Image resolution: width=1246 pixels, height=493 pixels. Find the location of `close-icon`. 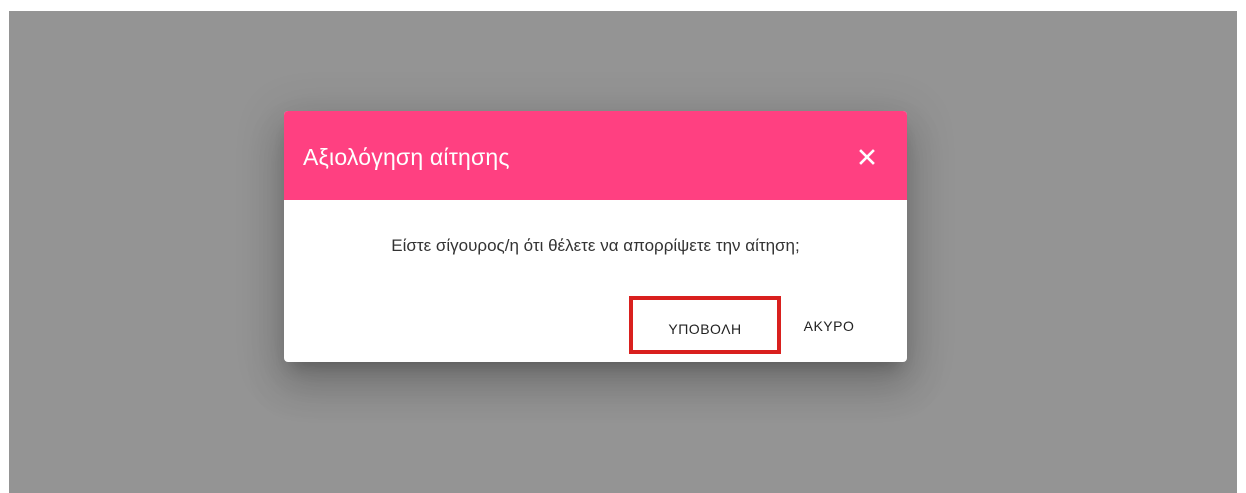

close-icon is located at coordinates (867, 157).